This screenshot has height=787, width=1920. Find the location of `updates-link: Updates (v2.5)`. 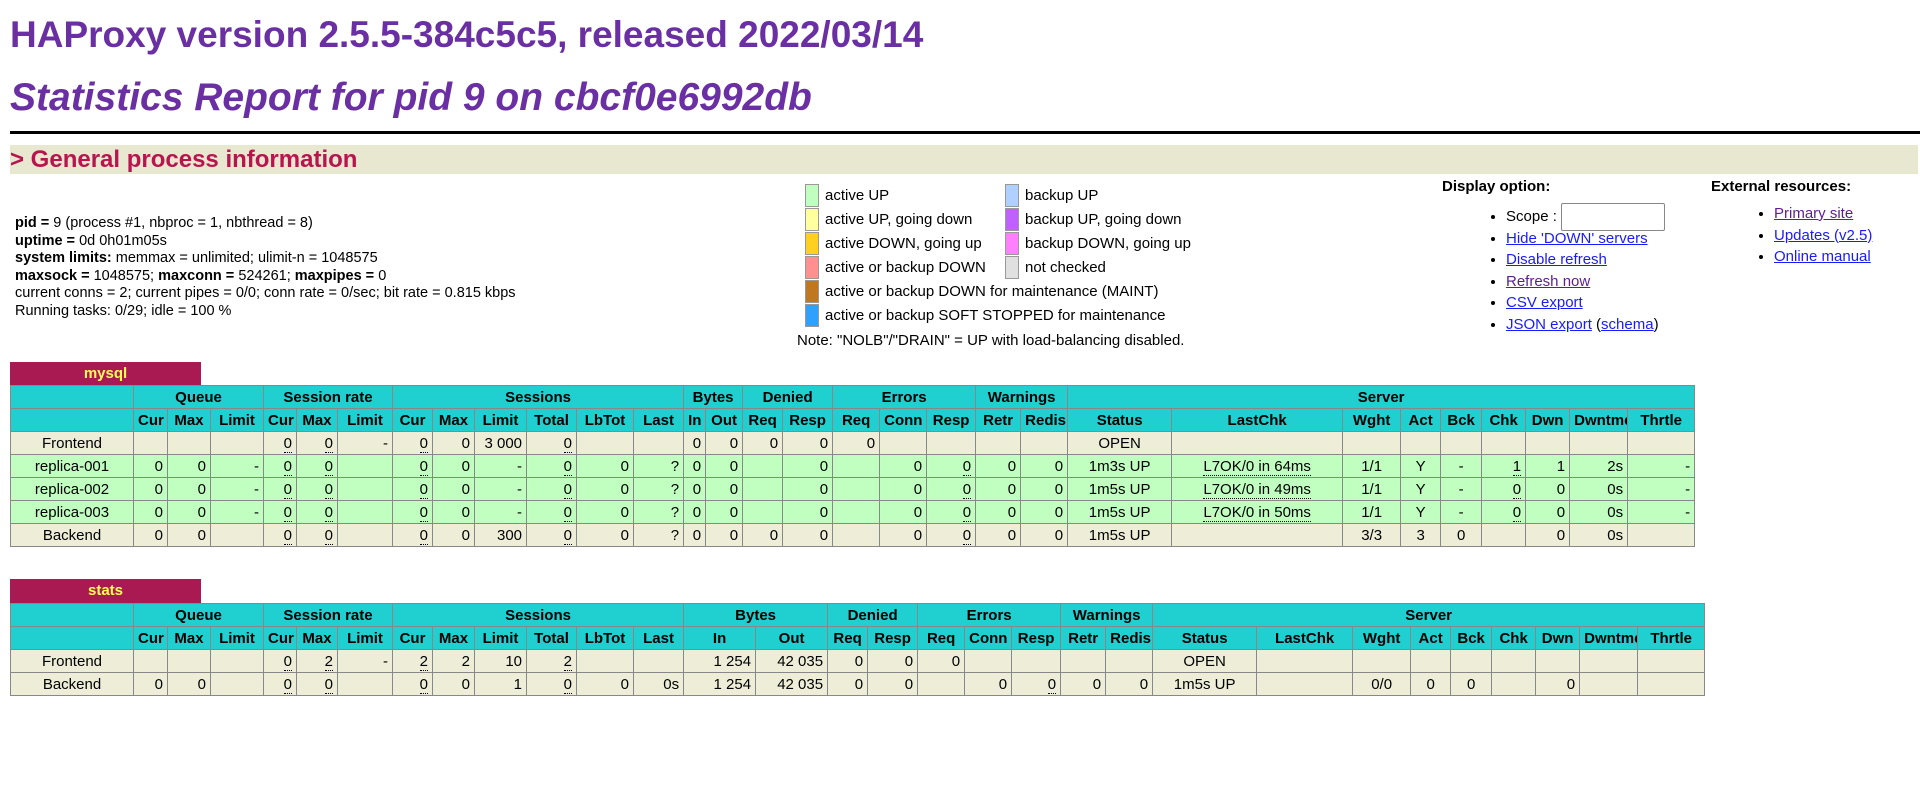

updates-link: Updates (v2.5) is located at coordinates (1823, 235).